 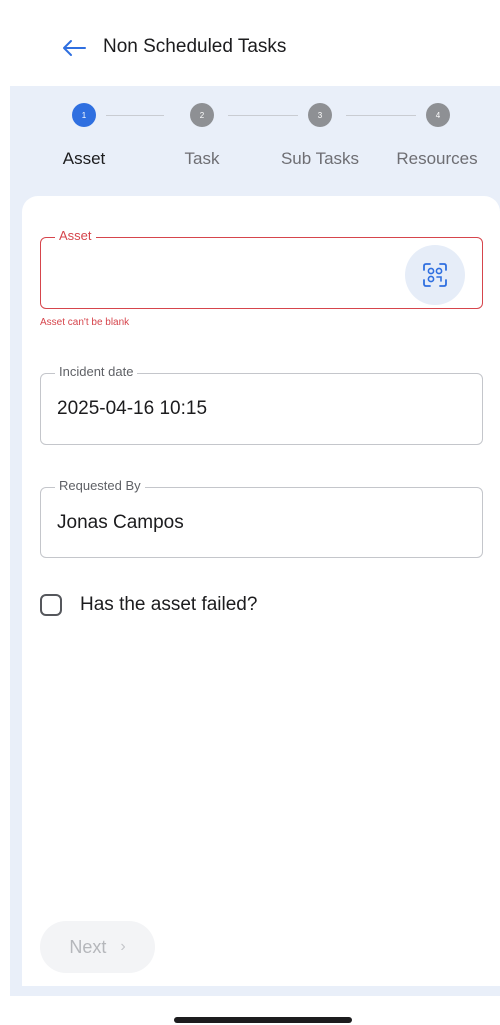 I want to click on step-label-task: Task, so click(x=202, y=159).